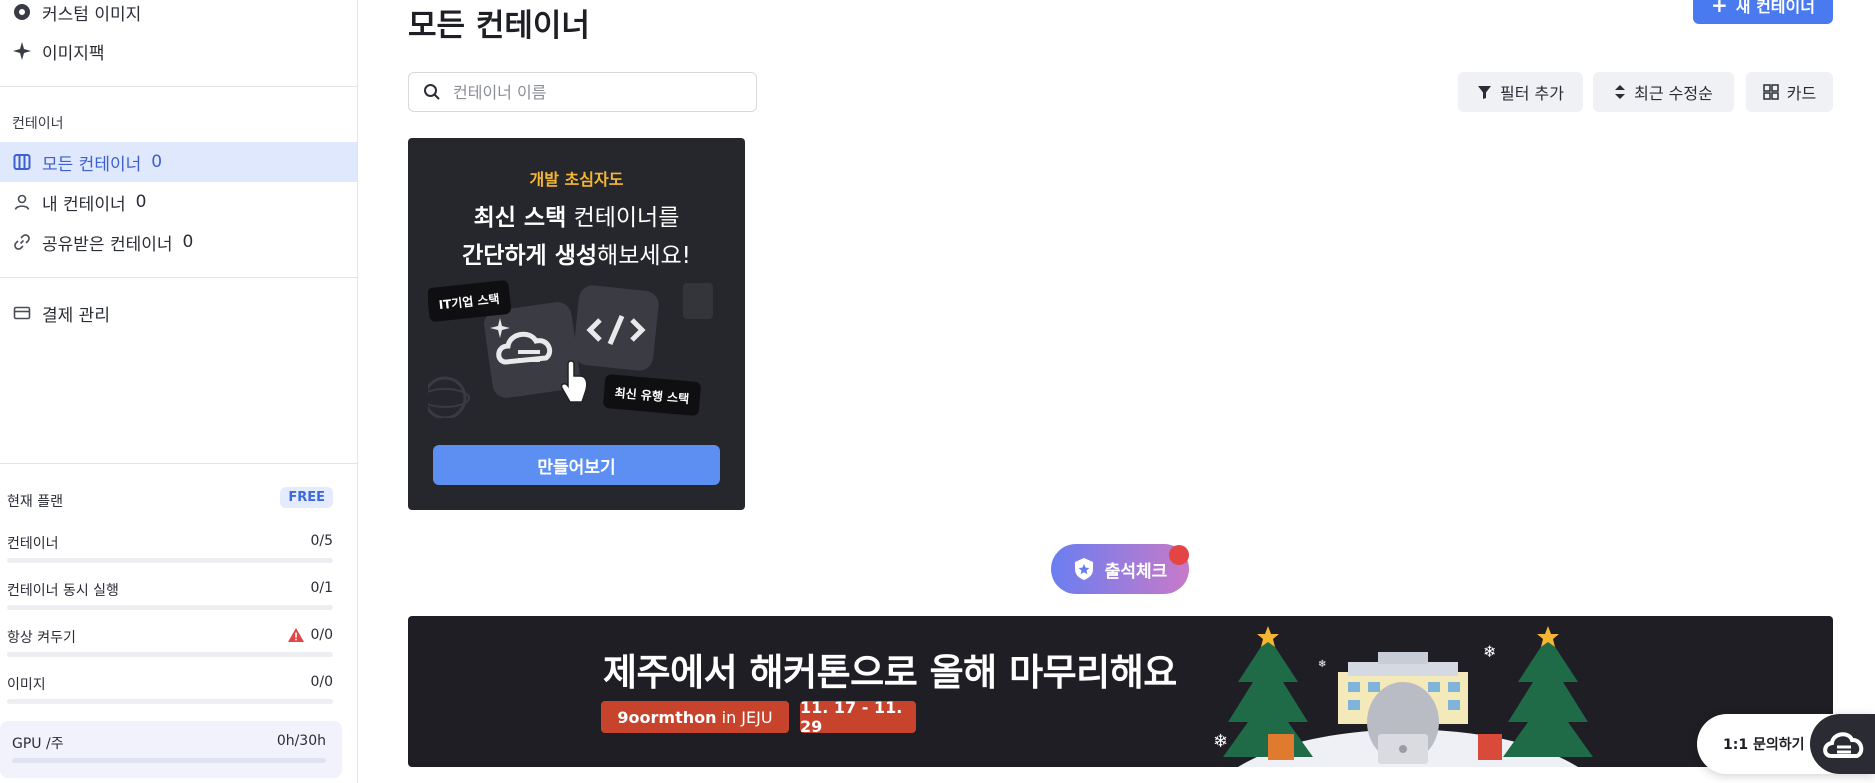 Image resolution: width=1875 pixels, height=783 pixels. What do you see at coordinates (1775, 8) in the screenshot?
I see `new-container-label: 새 컨테이너` at bounding box center [1775, 8].